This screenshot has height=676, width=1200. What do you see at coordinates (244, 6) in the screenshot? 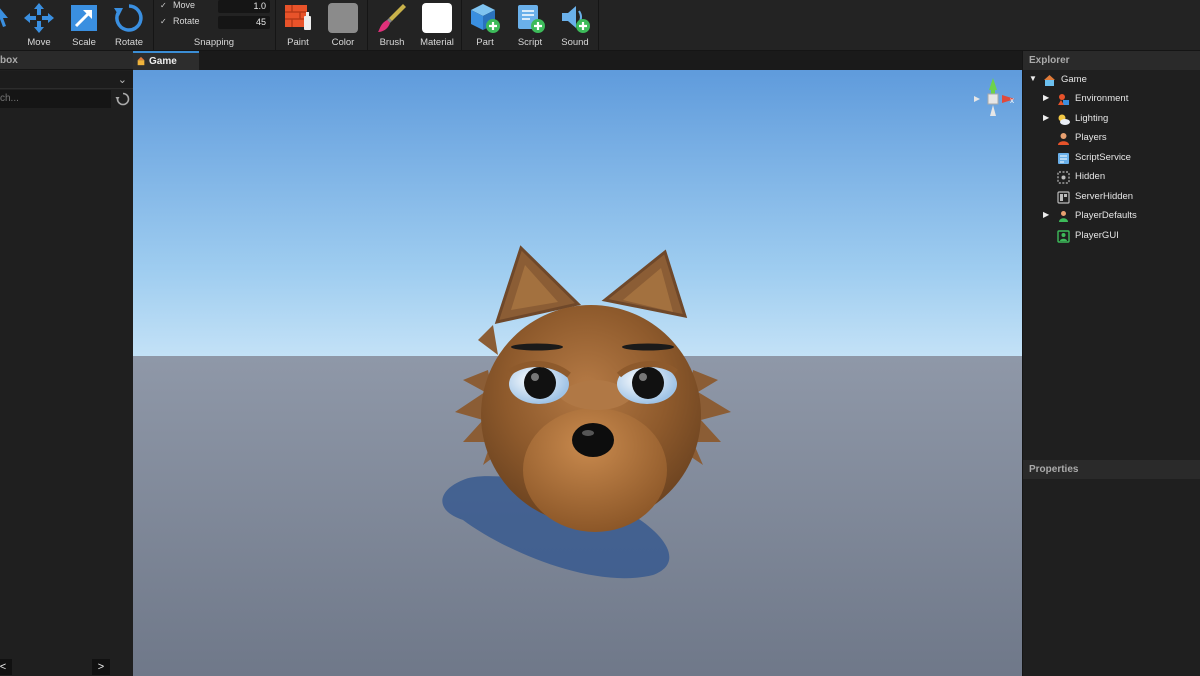
I see `snap-move-input: 1.0` at bounding box center [244, 6].